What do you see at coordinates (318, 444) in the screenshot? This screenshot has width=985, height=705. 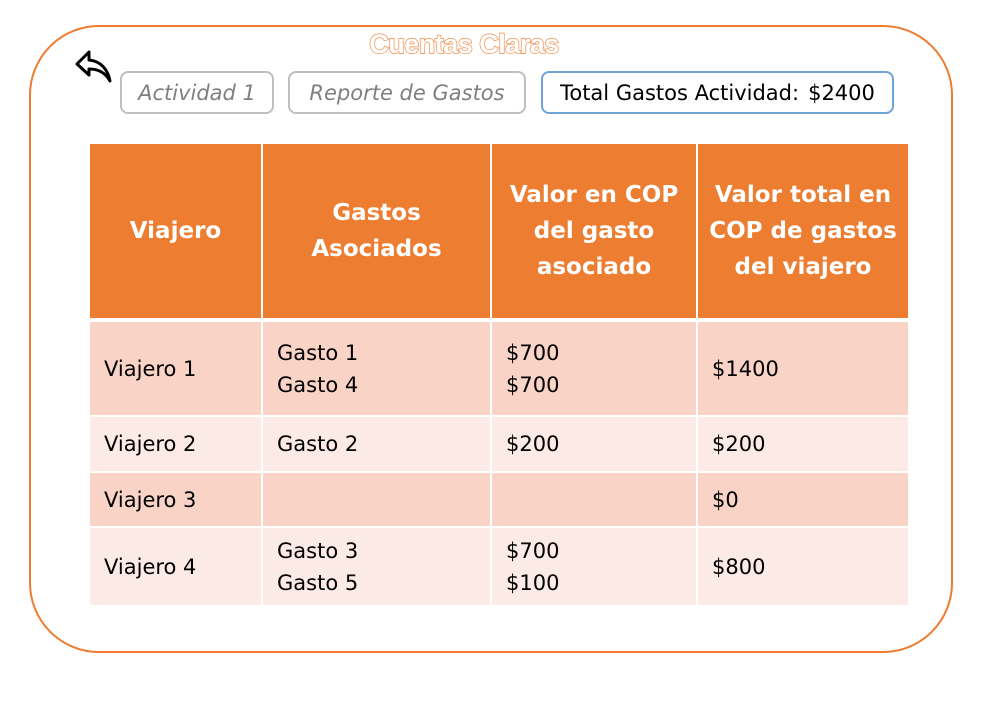 I see `expense-name: Gasto 2` at bounding box center [318, 444].